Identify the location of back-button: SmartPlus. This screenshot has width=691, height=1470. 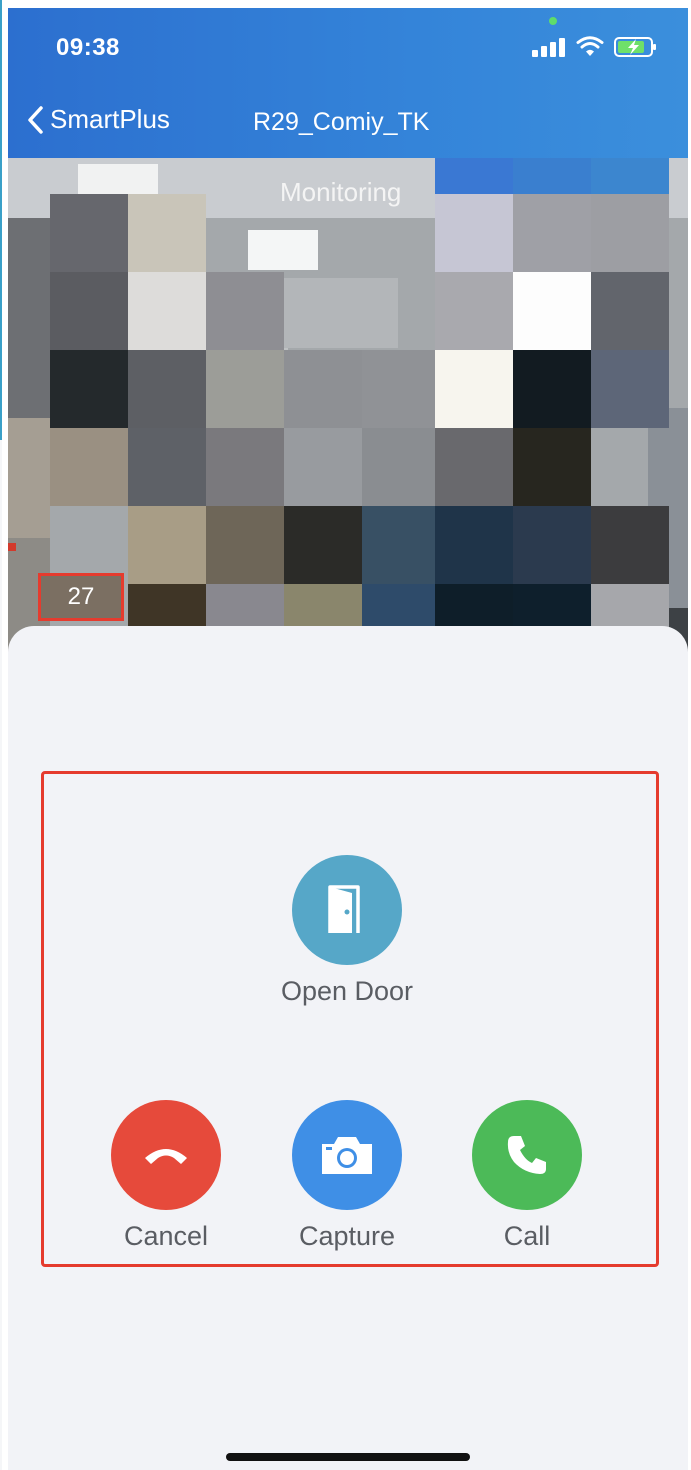
(98, 119).